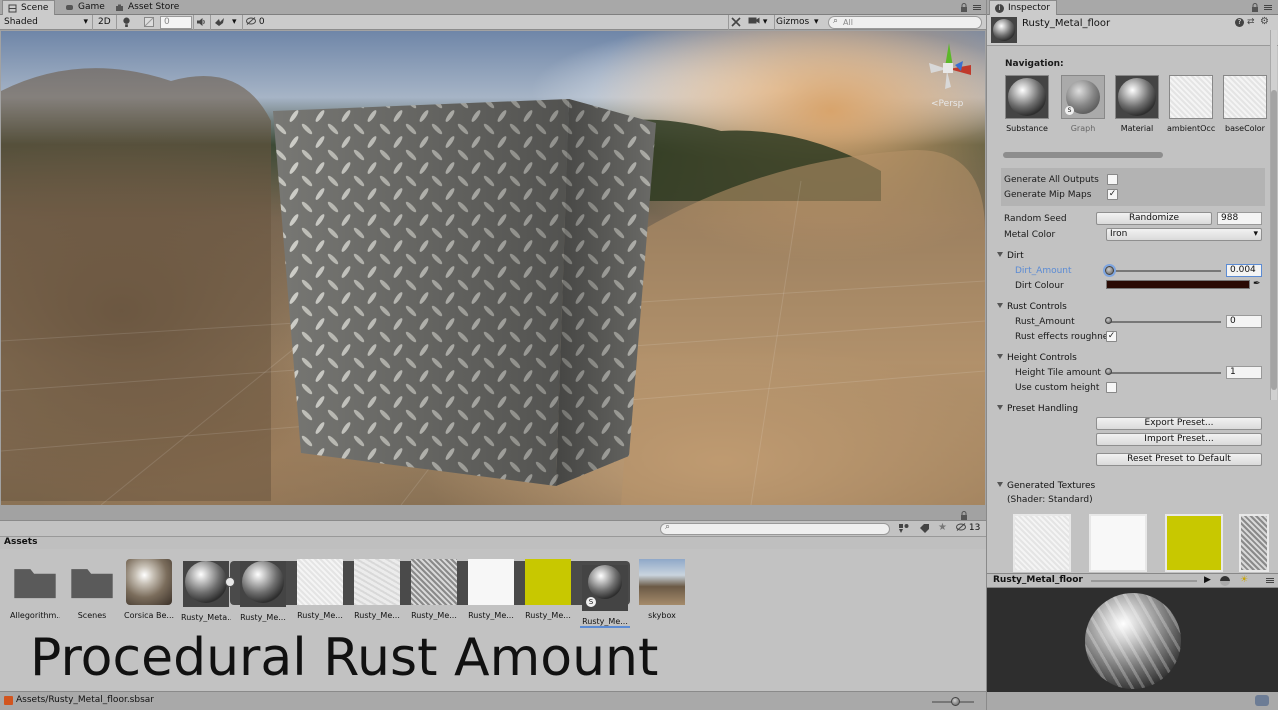  Describe the element at coordinates (236, 22) in the screenshot. I see `effects-dropdown-arrow-icon: ▾` at that location.